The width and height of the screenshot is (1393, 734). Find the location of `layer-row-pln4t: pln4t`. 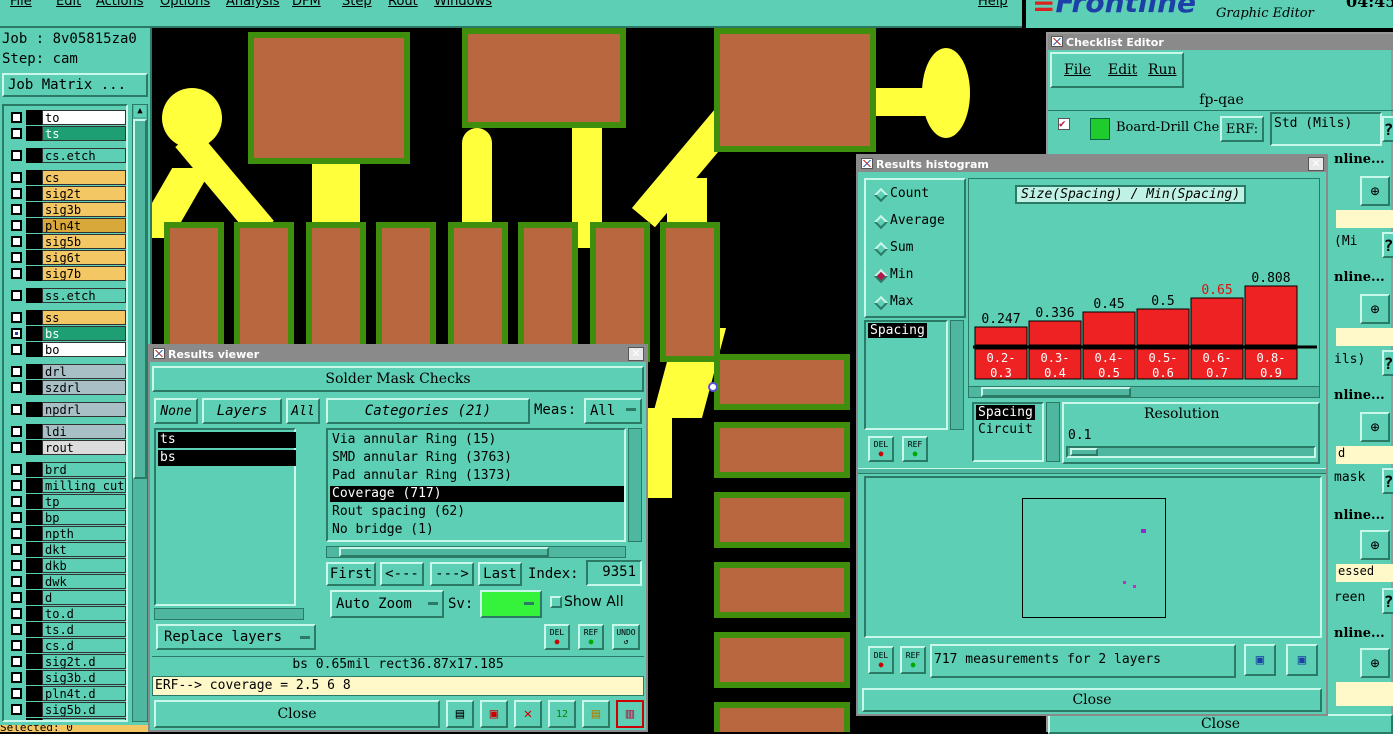

layer-row-pln4t: pln4t is located at coordinates (67, 225).